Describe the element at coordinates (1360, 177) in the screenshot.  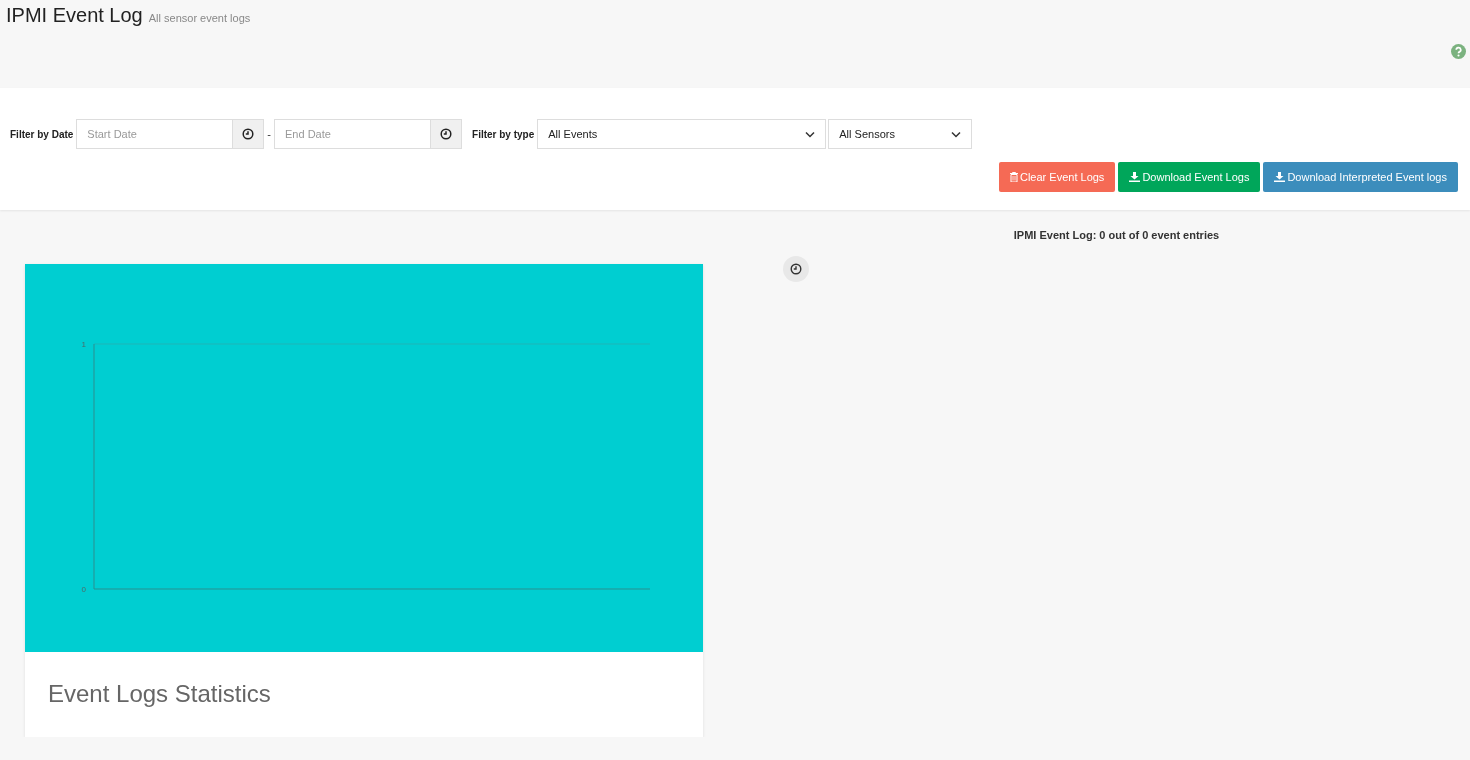
I see `download-button: Download Interpreted Event logs` at that location.